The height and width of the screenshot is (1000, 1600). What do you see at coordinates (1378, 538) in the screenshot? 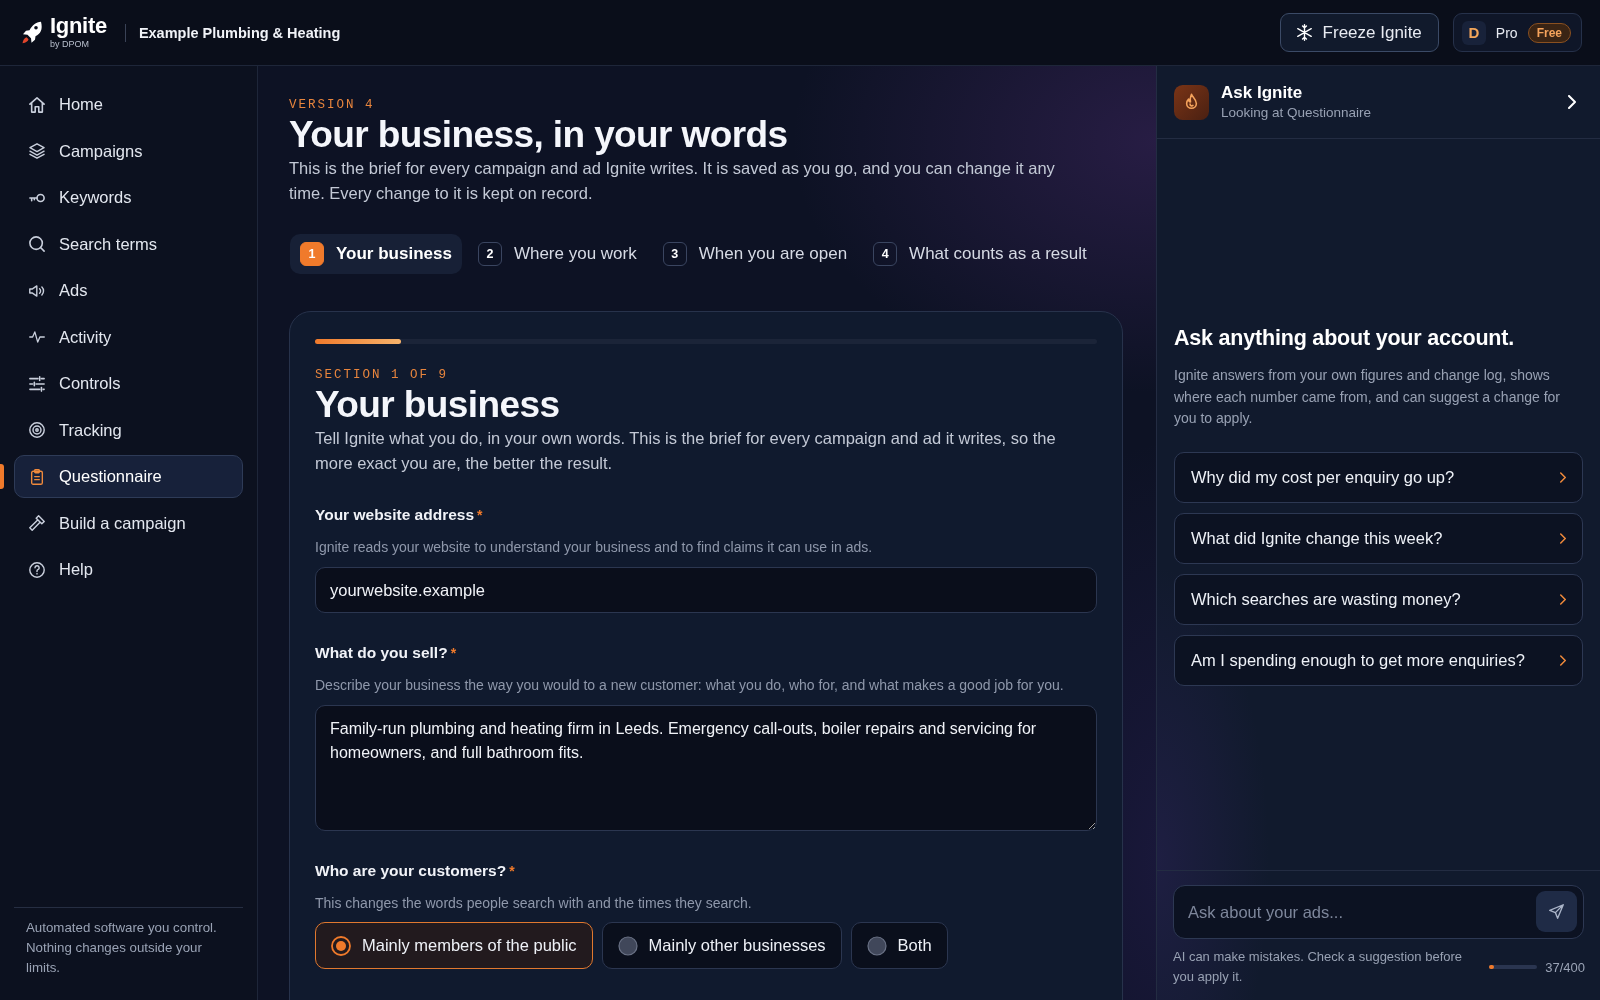
I see `suggestion-button: What did Ignite change this week?` at bounding box center [1378, 538].